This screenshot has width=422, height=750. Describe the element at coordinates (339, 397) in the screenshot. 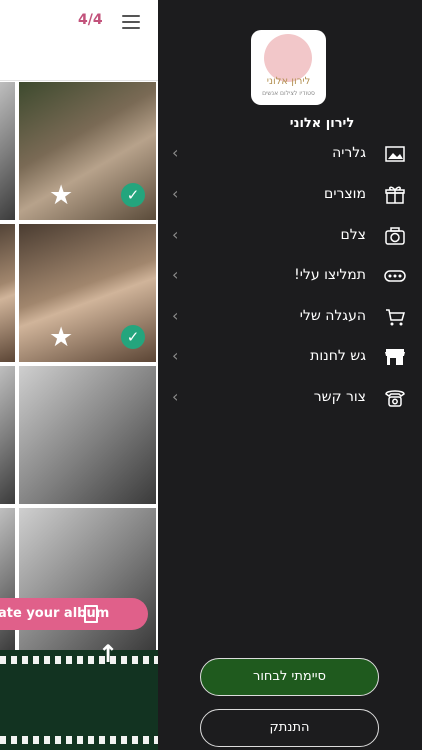

I see `menu-item-label: צור קשר` at that location.